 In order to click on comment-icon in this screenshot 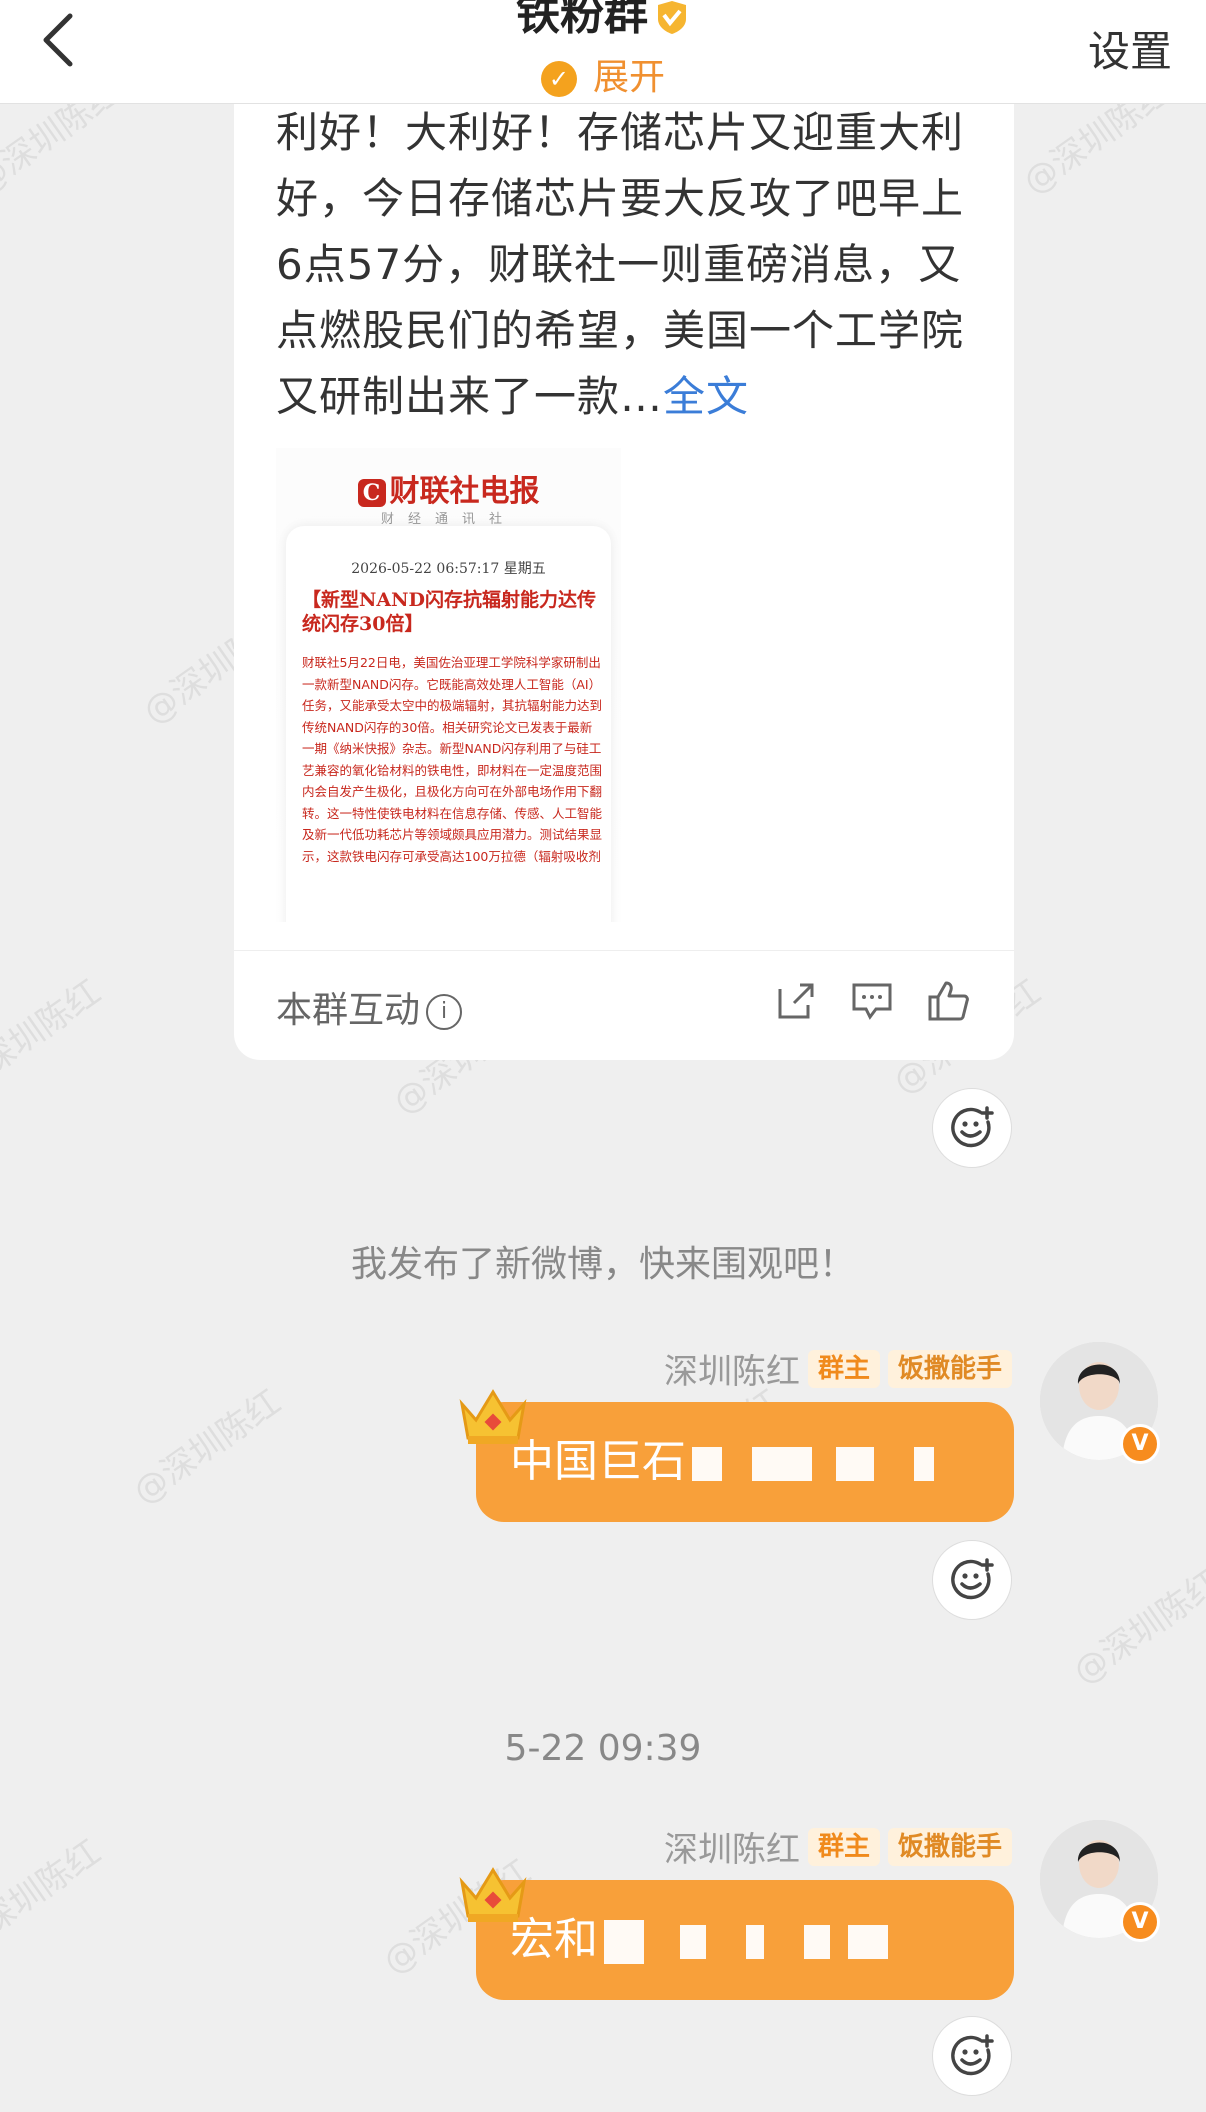, I will do `click(872, 1001)`.